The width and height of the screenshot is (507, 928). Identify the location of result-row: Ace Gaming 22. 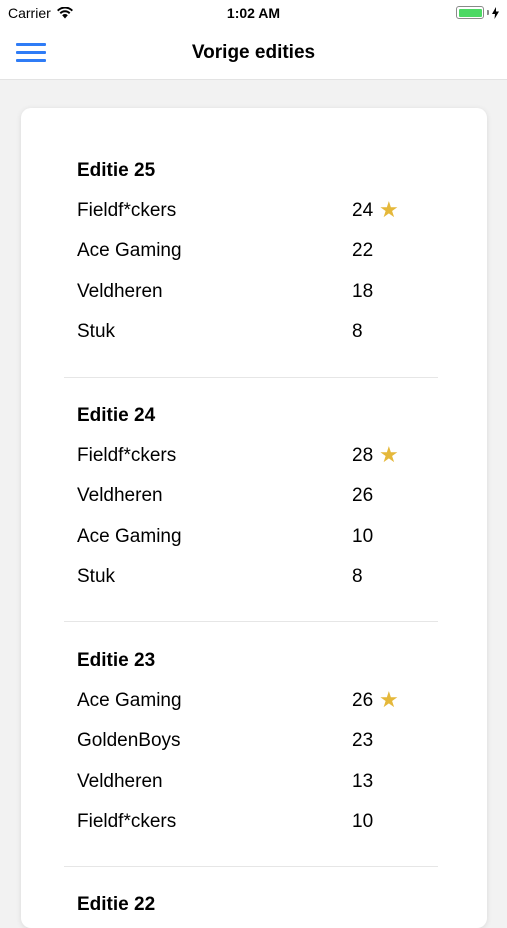
(257, 252).